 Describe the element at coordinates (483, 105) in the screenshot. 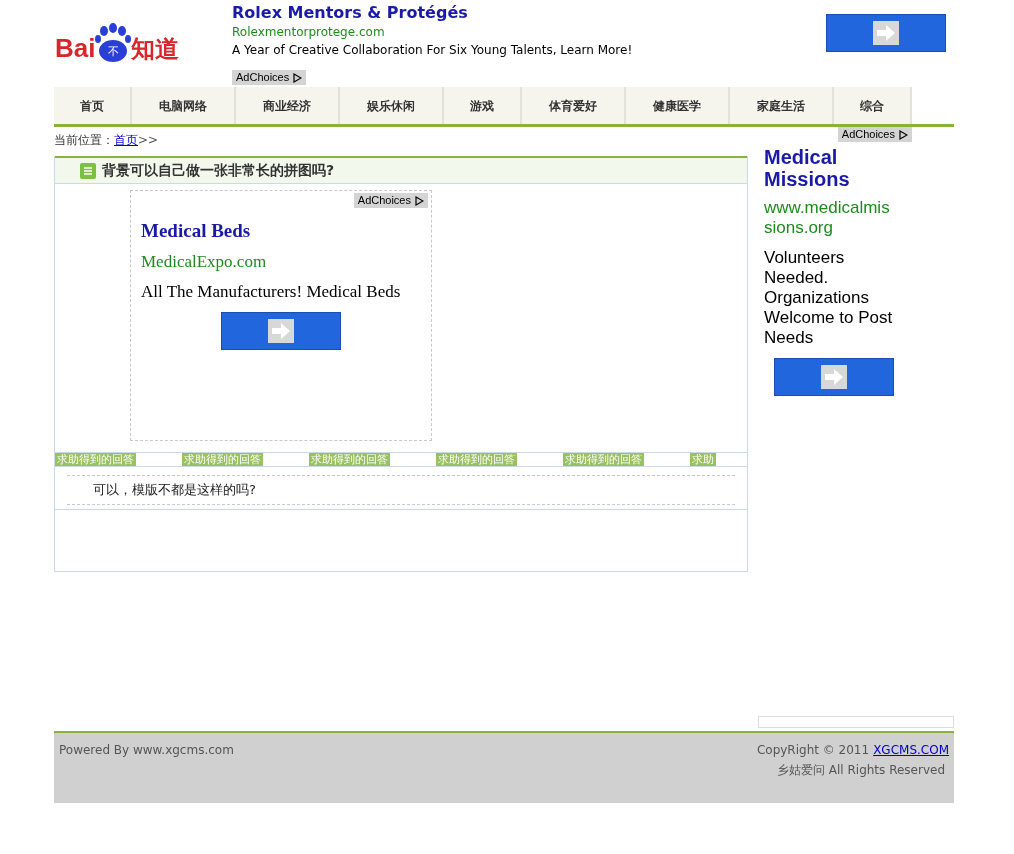

I see `nav-tab: 游戏` at that location.